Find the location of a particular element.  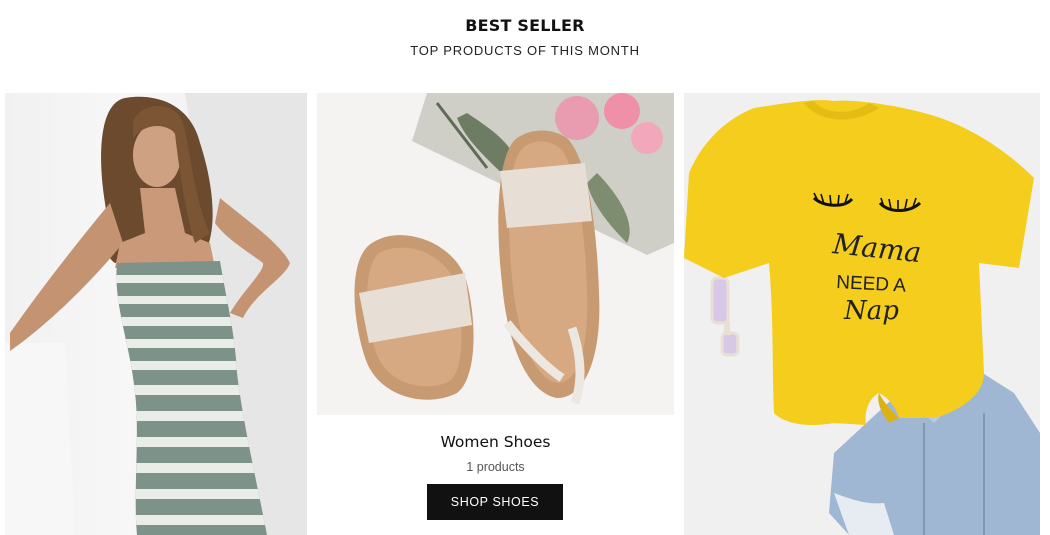

sunglasses-icon is located at coordinates (725, 316).